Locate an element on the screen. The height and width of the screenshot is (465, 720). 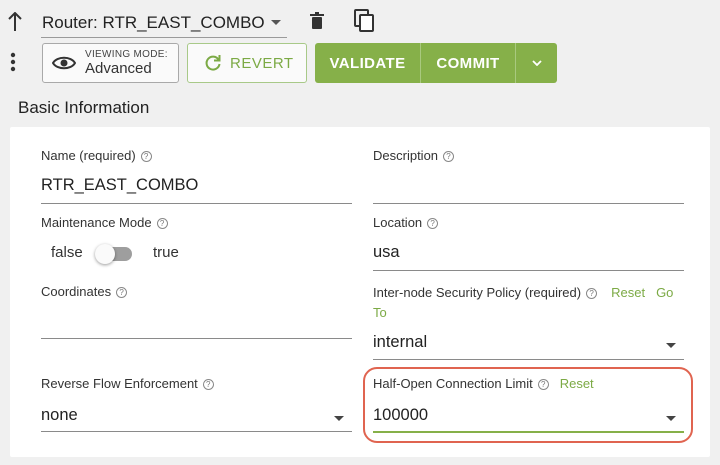
name-label: Name (required) is located at coordinates (88, 155).